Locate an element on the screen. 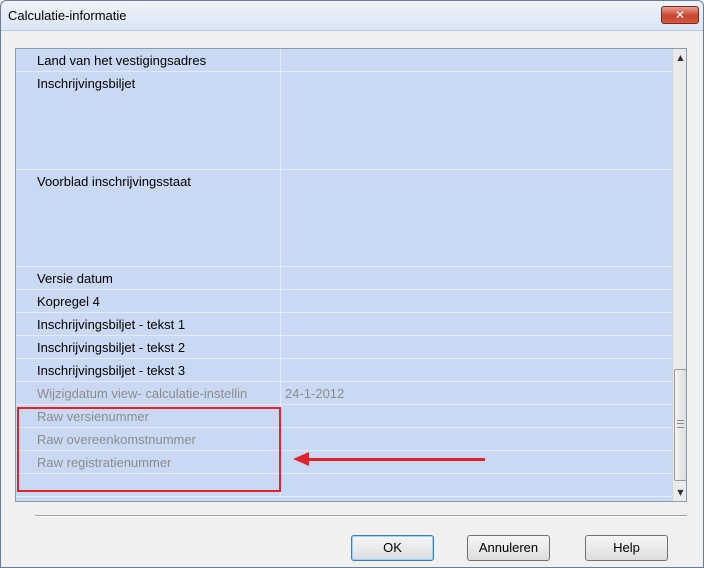 The height and width of the screenshot is (568, 704). annotation-arrow-line is located at coordinates (395, 459).